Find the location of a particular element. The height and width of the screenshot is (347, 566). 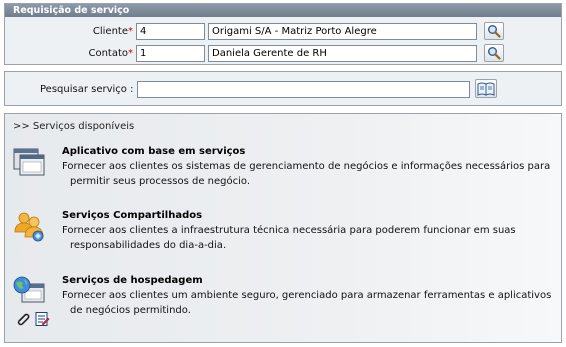

contact-lookup-button is located at coordinates (494, 53).